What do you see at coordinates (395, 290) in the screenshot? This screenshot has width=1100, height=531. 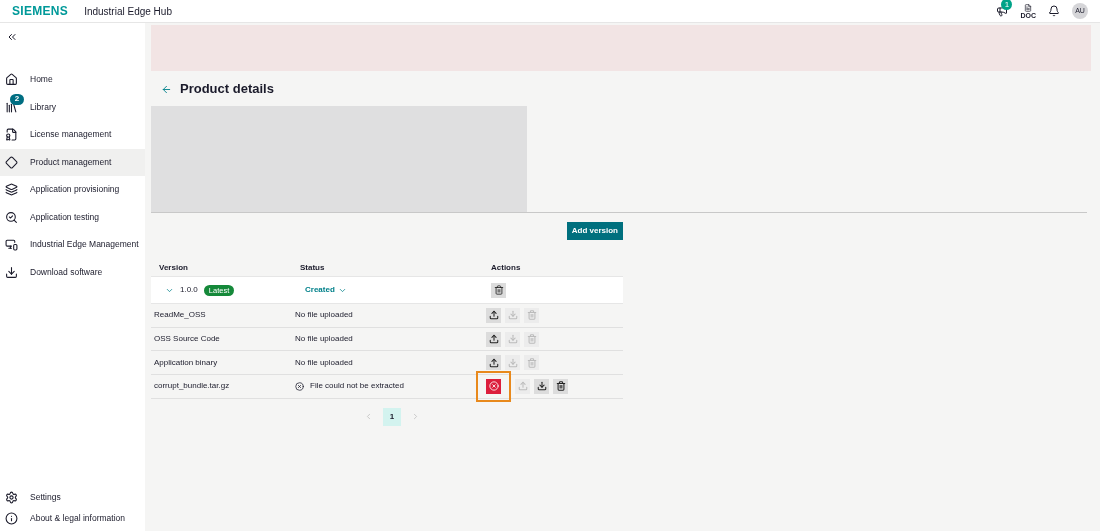 I see `status-dropdown: Created` at bounding box center [395, 290].